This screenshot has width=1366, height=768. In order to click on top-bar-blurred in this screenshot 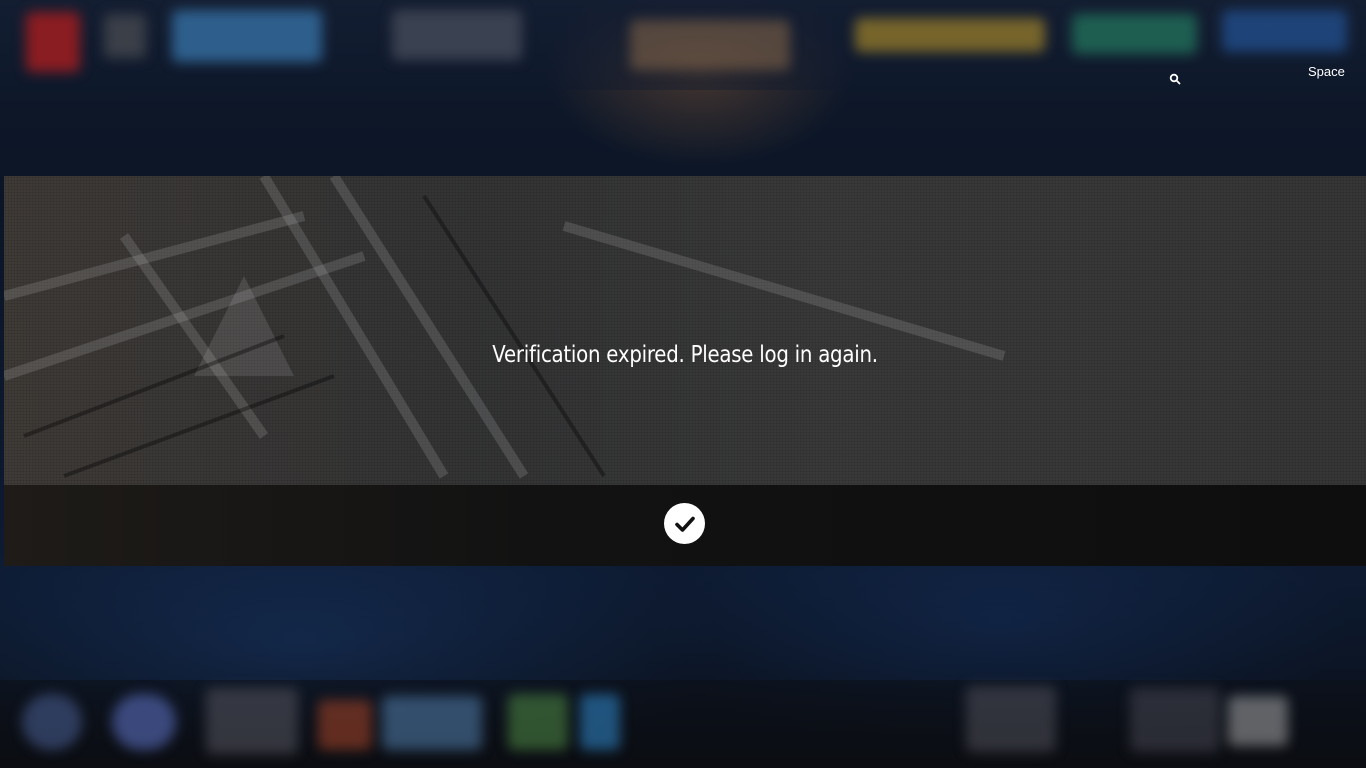, I will do `click(683, 45)`.